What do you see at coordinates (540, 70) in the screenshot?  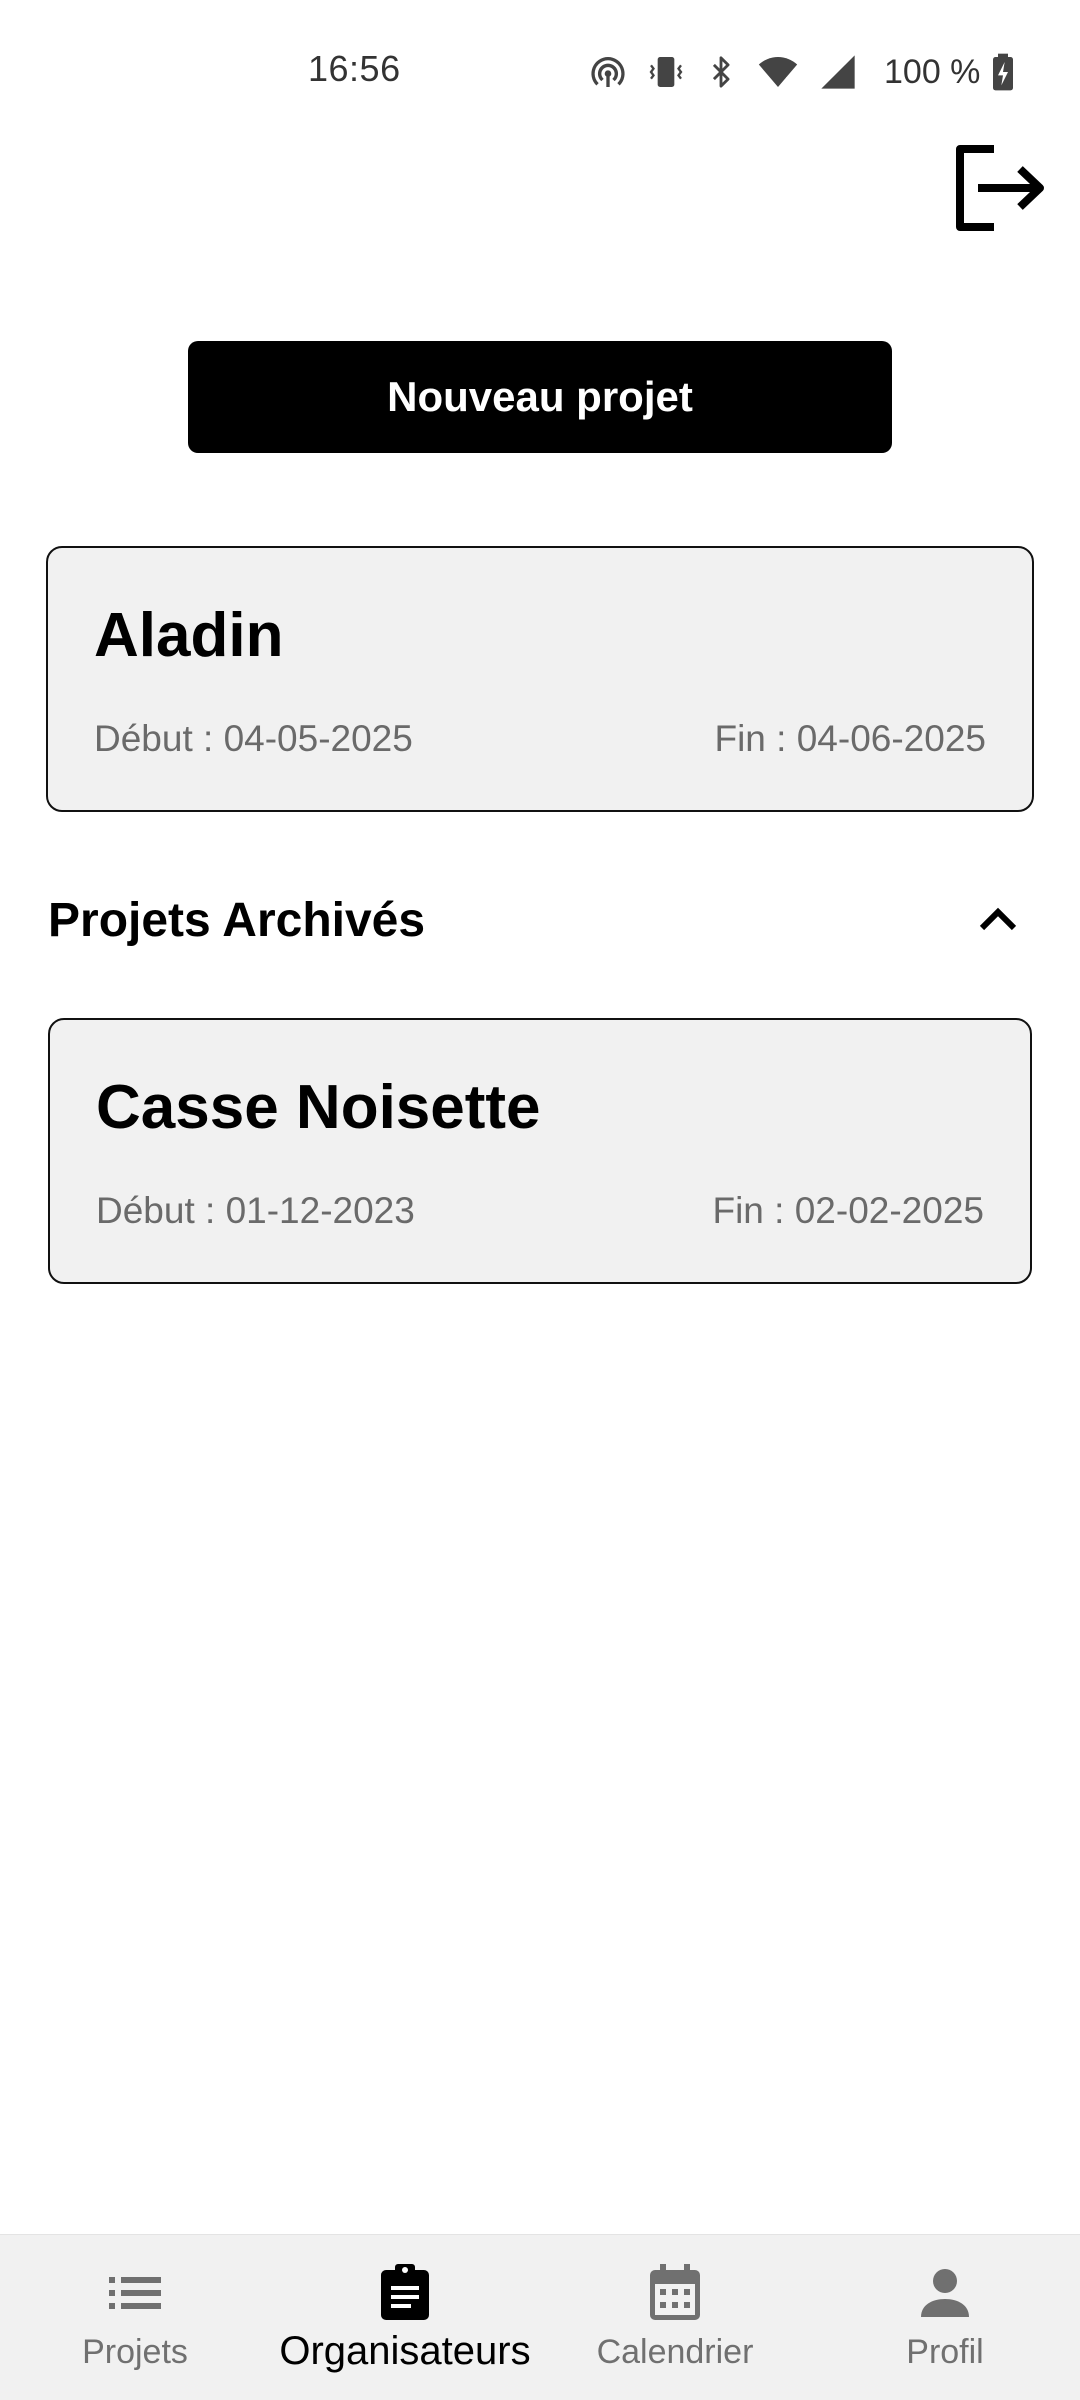 I see `status-bar: 16:56 100 %` at bounding box center [540, 70].